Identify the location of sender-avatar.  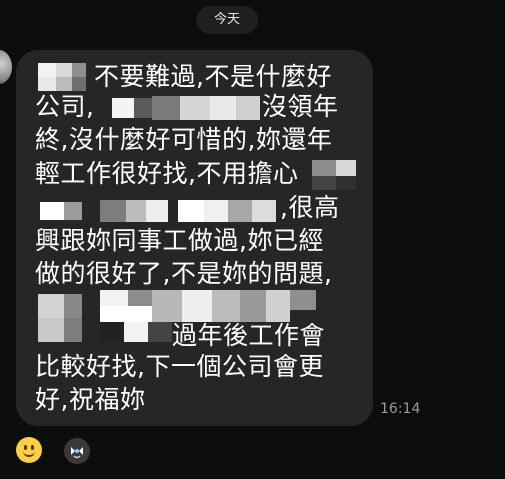
(6, 67).